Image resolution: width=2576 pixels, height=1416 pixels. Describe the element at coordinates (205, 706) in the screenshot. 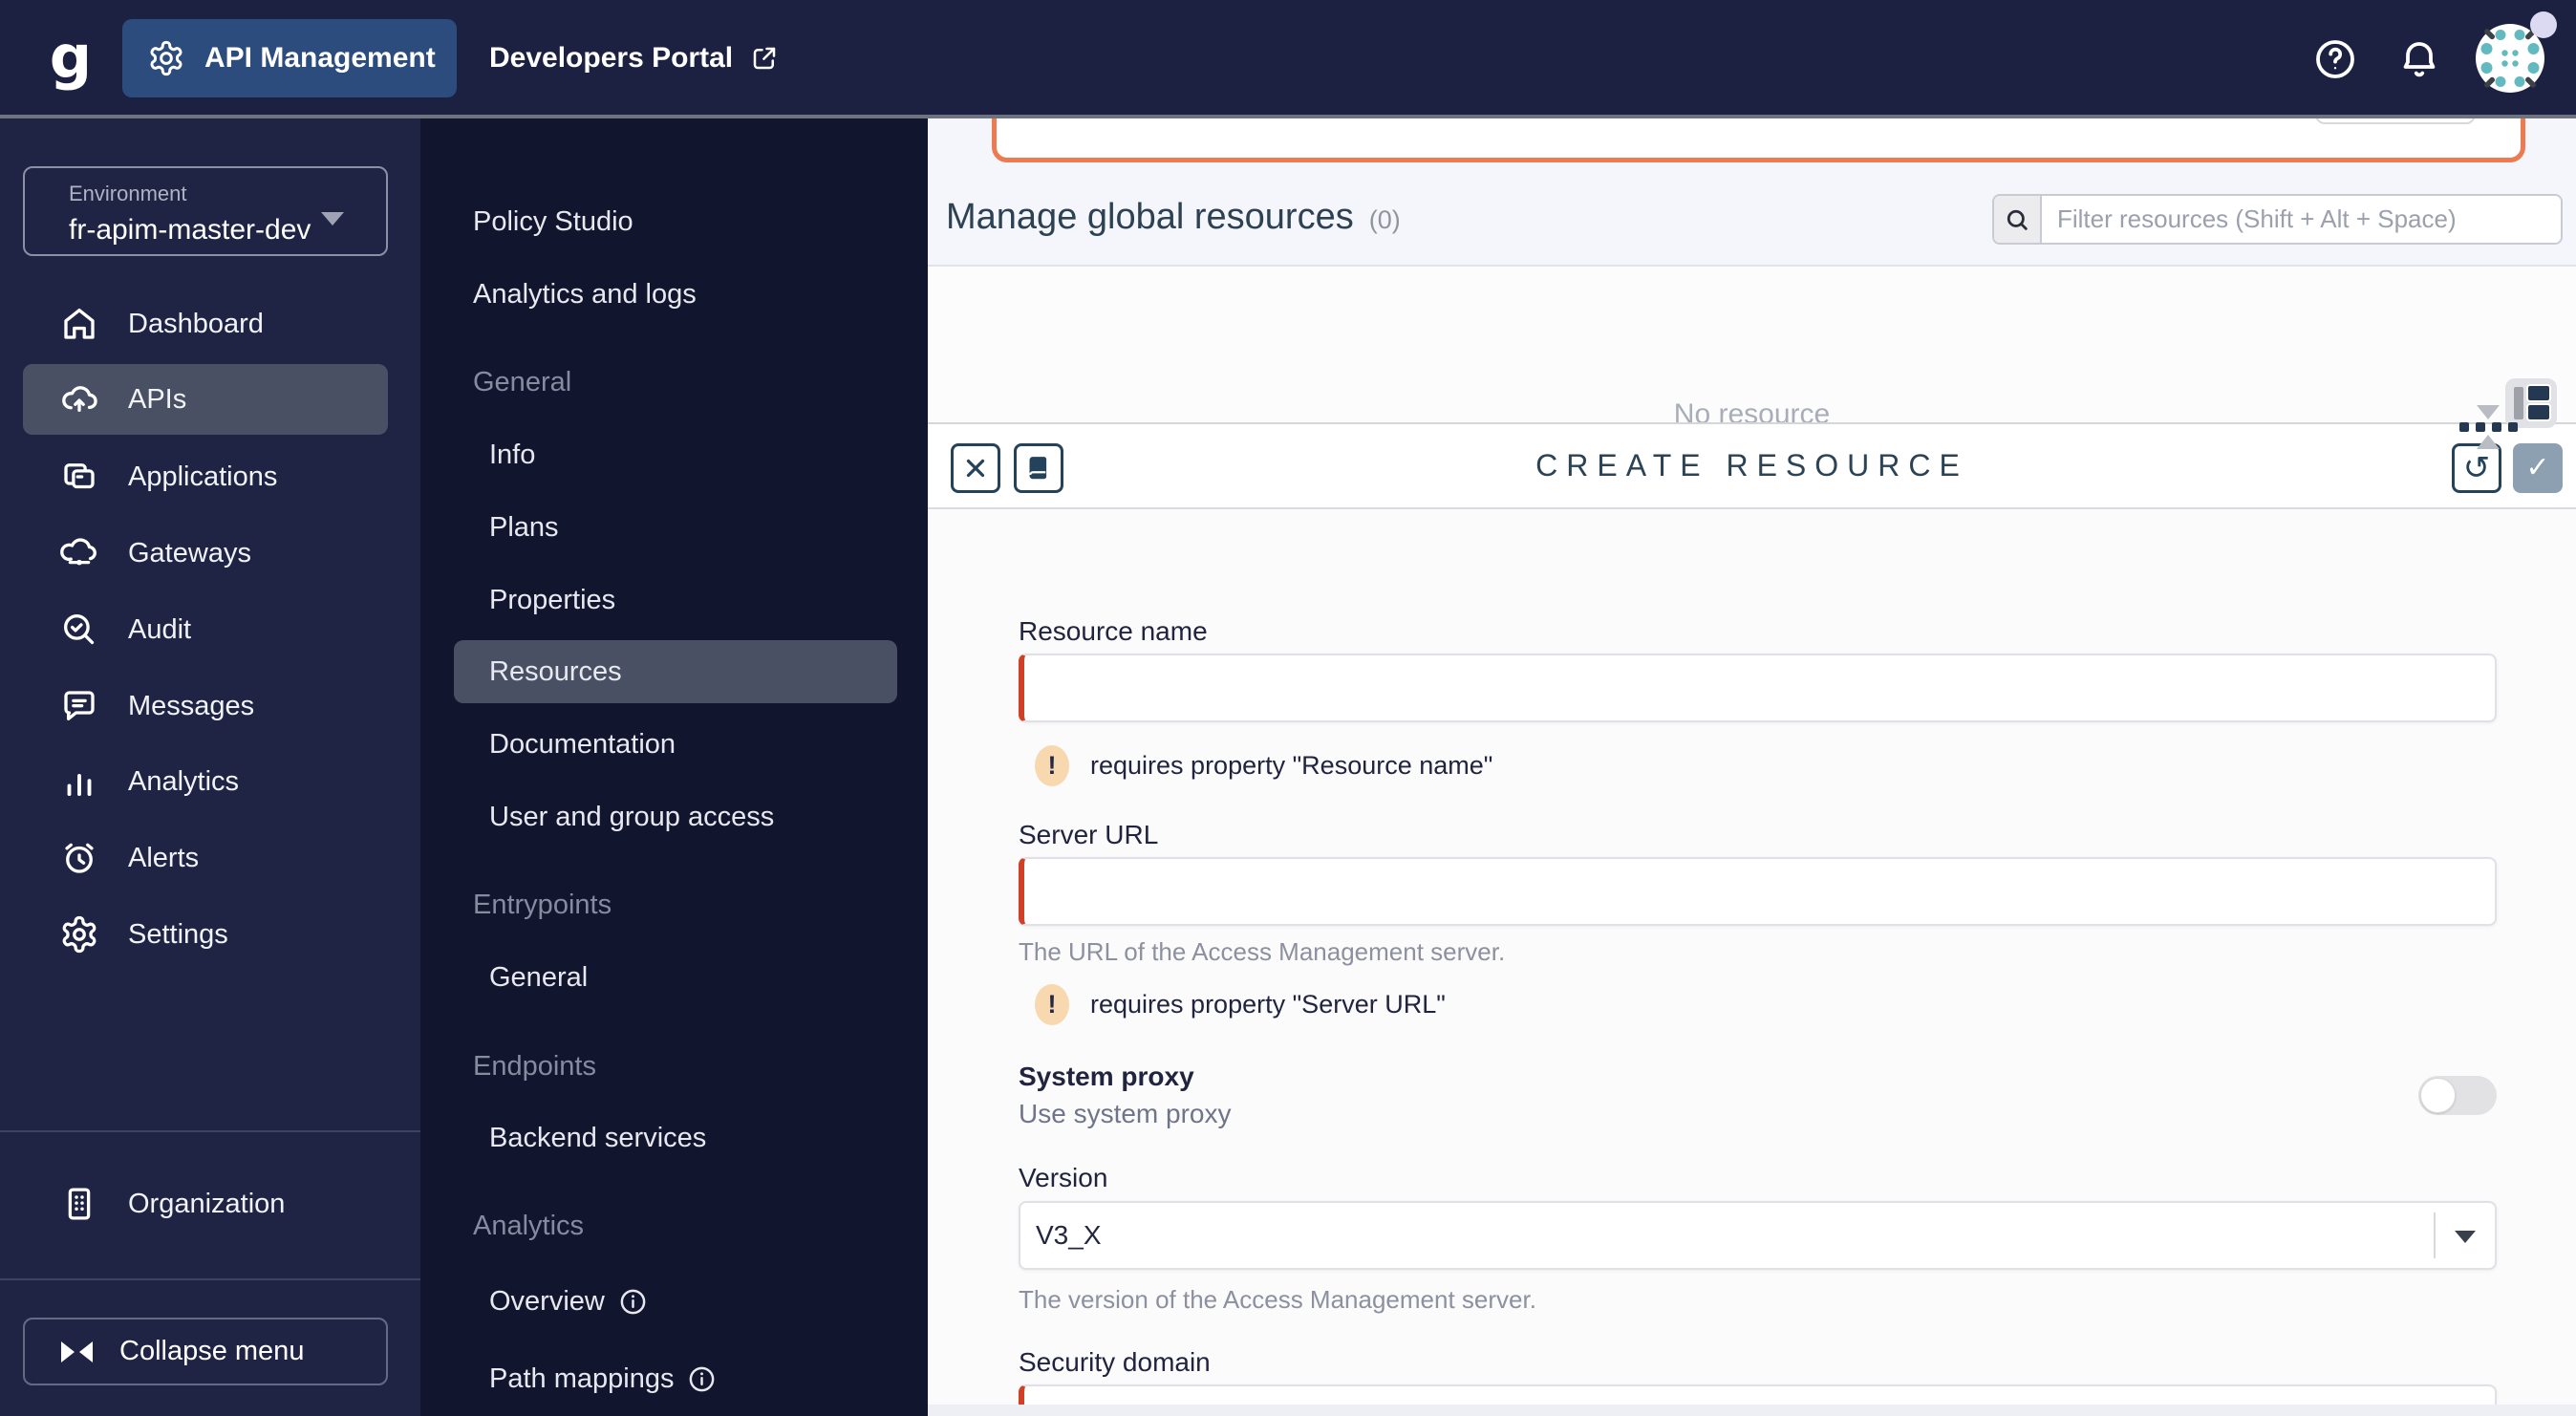

I see `sidebar-item-messages: Messages` at that location.